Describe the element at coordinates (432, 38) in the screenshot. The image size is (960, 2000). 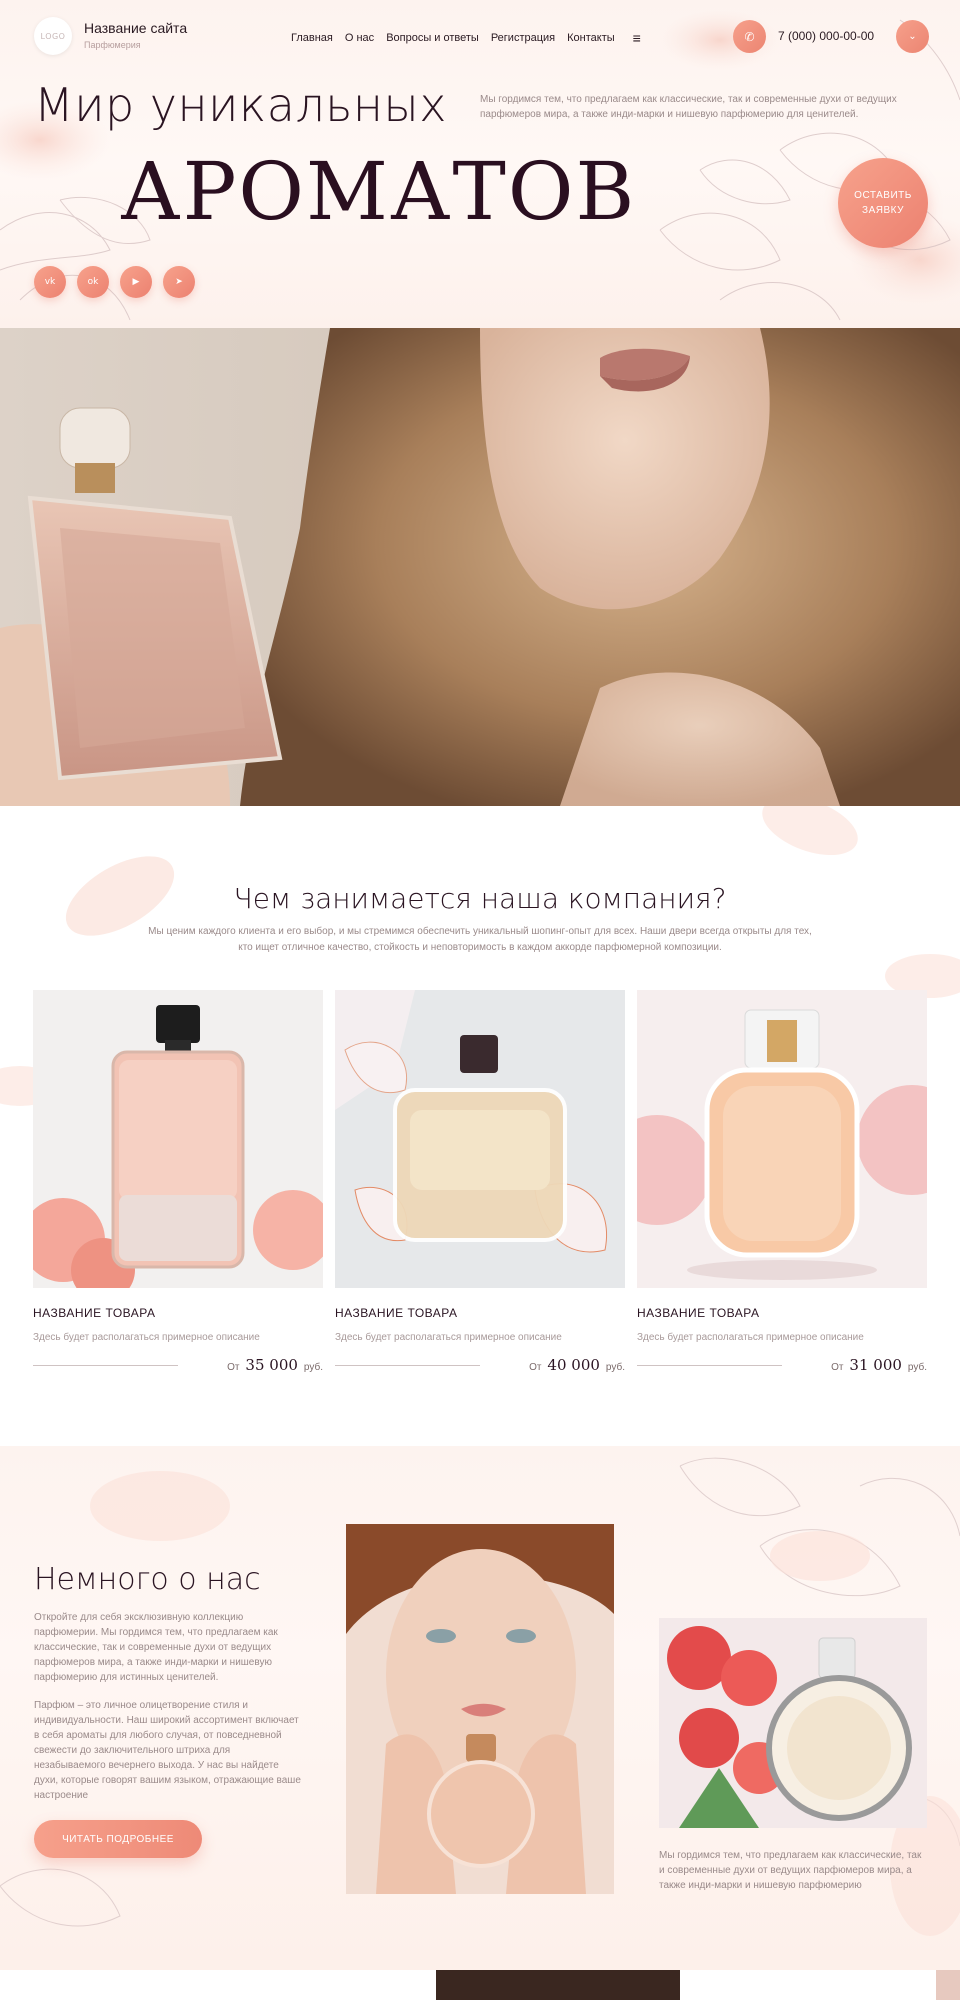
I see `nav-faq: Вопросы и ответы` at that location.